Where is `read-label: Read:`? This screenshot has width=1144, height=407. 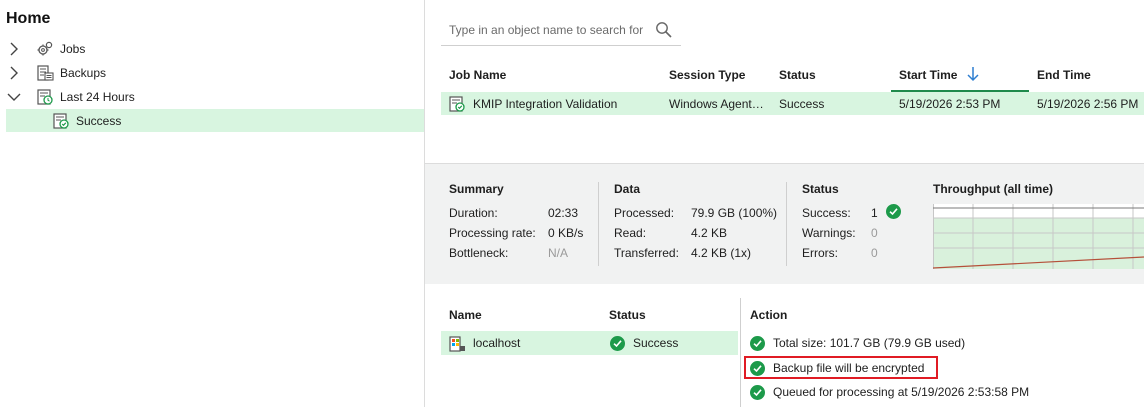
read-label: Read: is located at coordinates (630, 233).